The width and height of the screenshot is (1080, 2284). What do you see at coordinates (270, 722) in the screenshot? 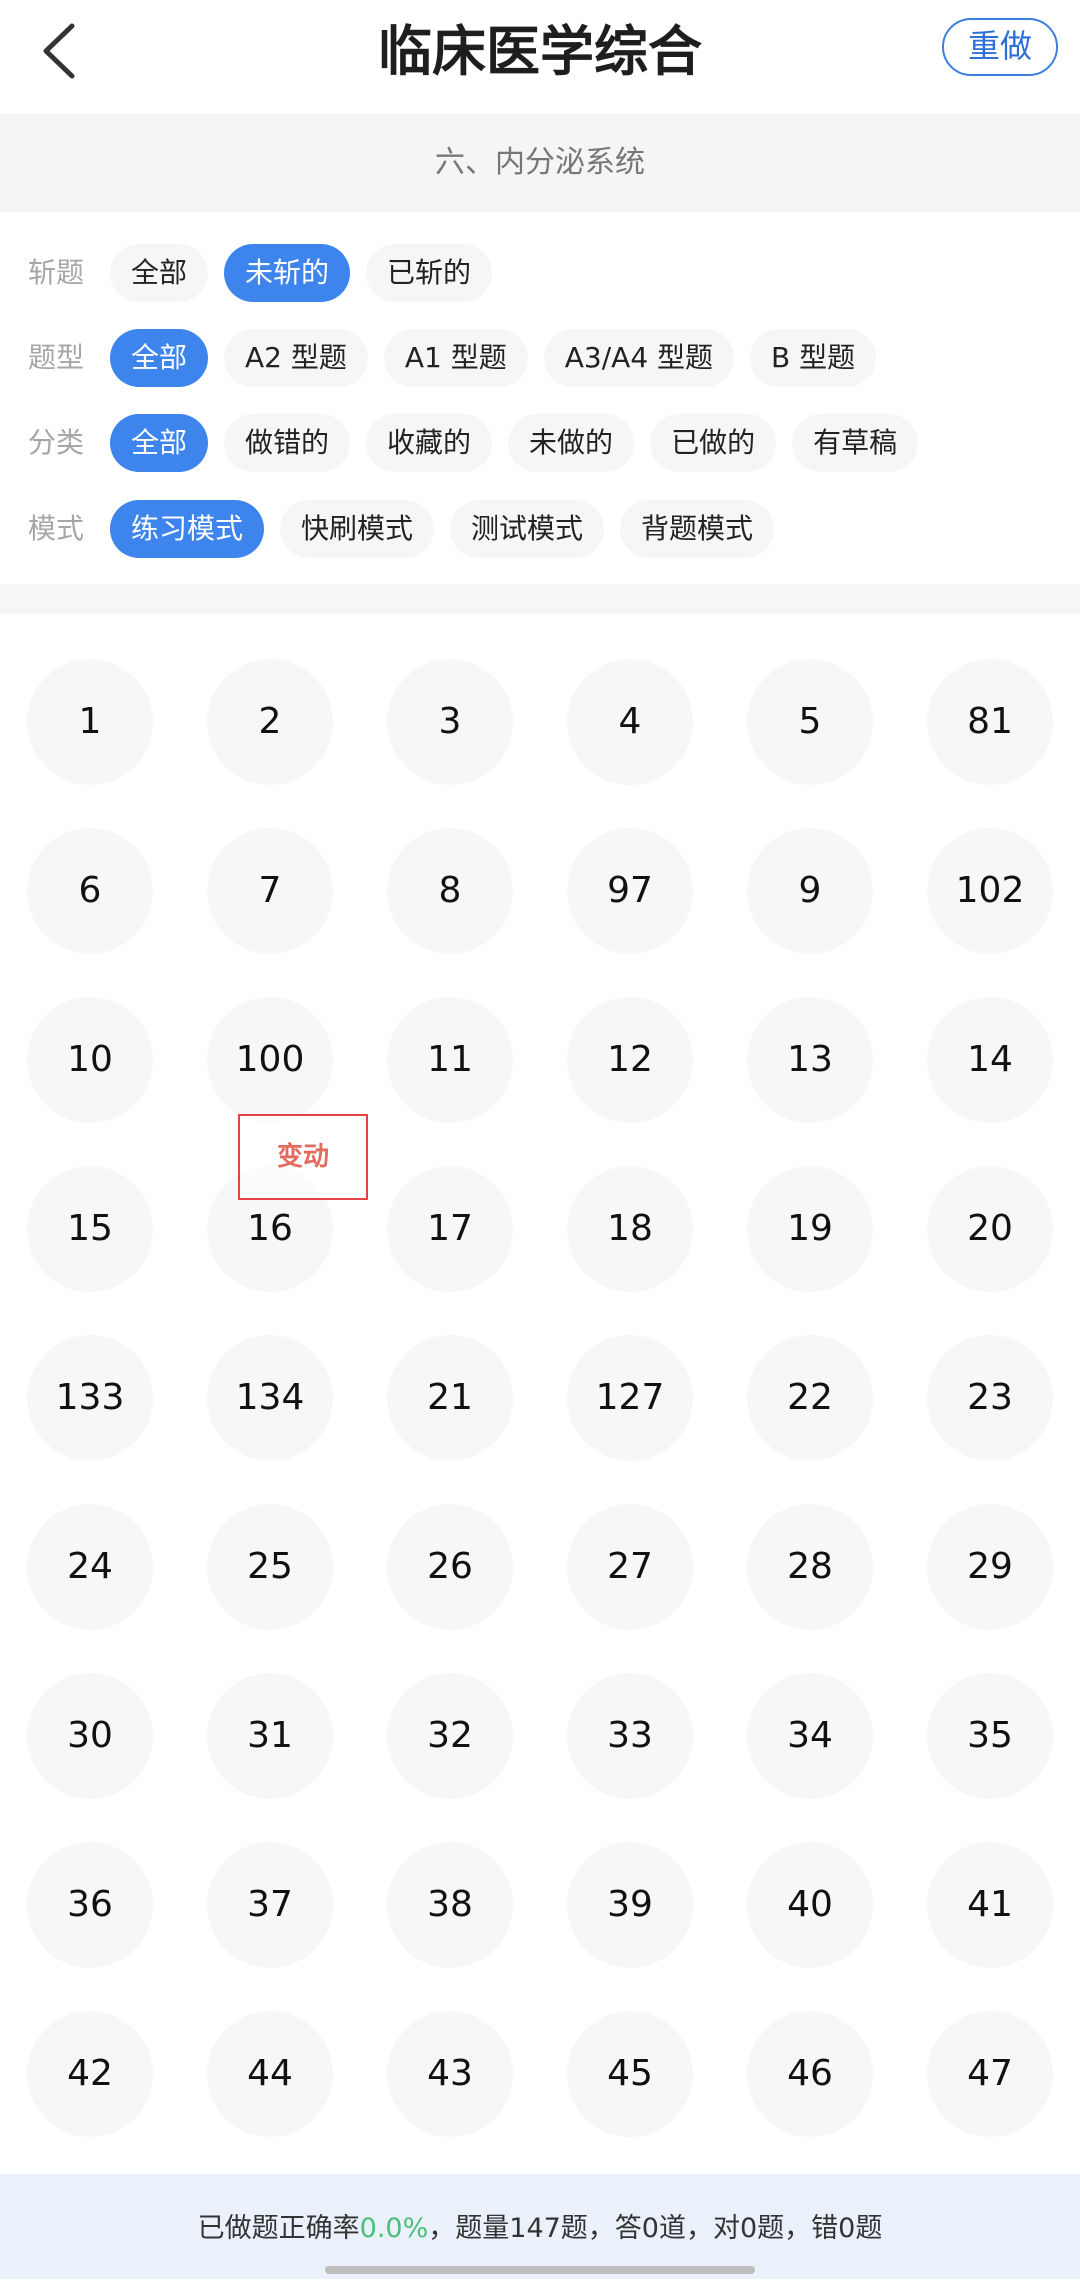
I see `question-number: 2` at bounding box center [270, 722].